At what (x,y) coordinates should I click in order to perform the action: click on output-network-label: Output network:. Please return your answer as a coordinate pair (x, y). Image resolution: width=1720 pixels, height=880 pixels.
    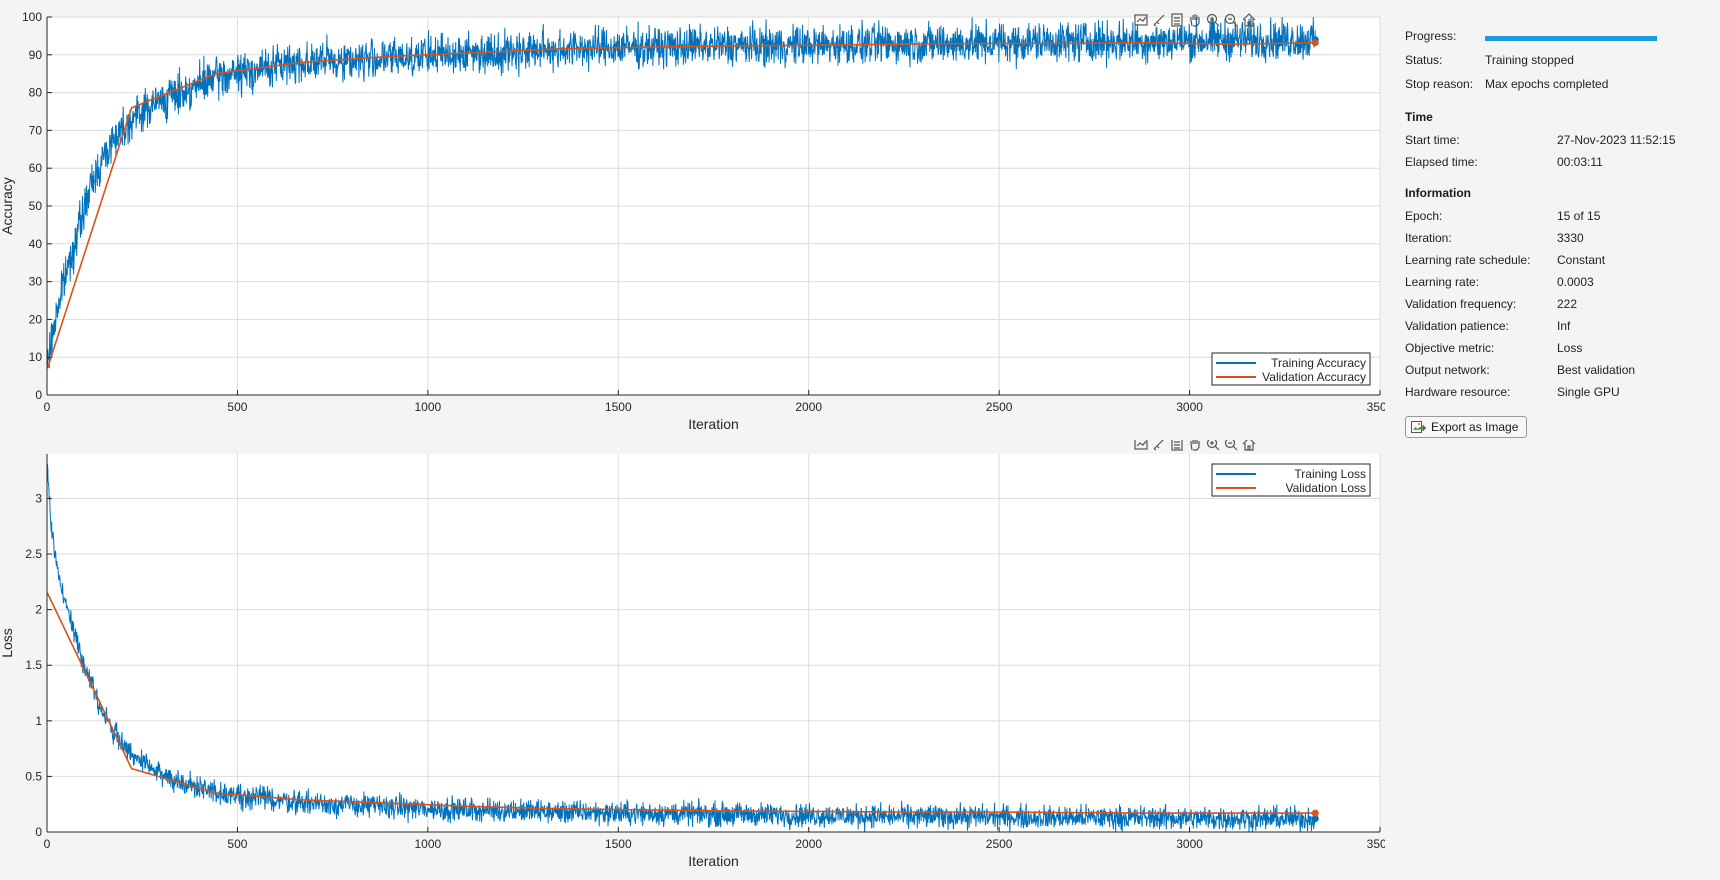
    Looking at the image, I should click on (1447, 370).